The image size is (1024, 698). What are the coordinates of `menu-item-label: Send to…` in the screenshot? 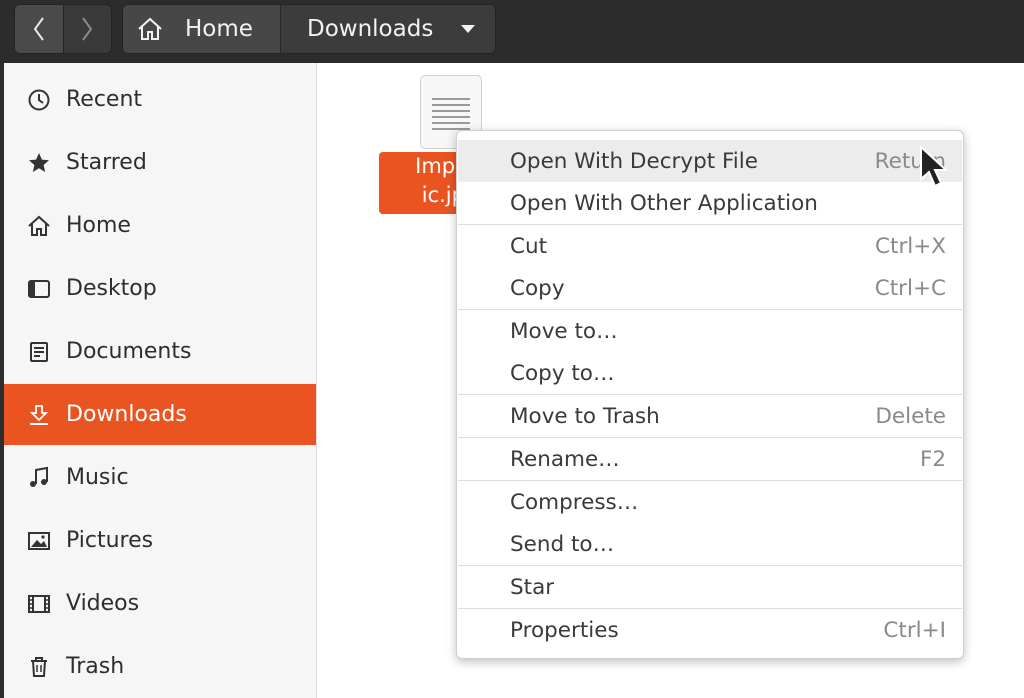 It's located at (562, 544).